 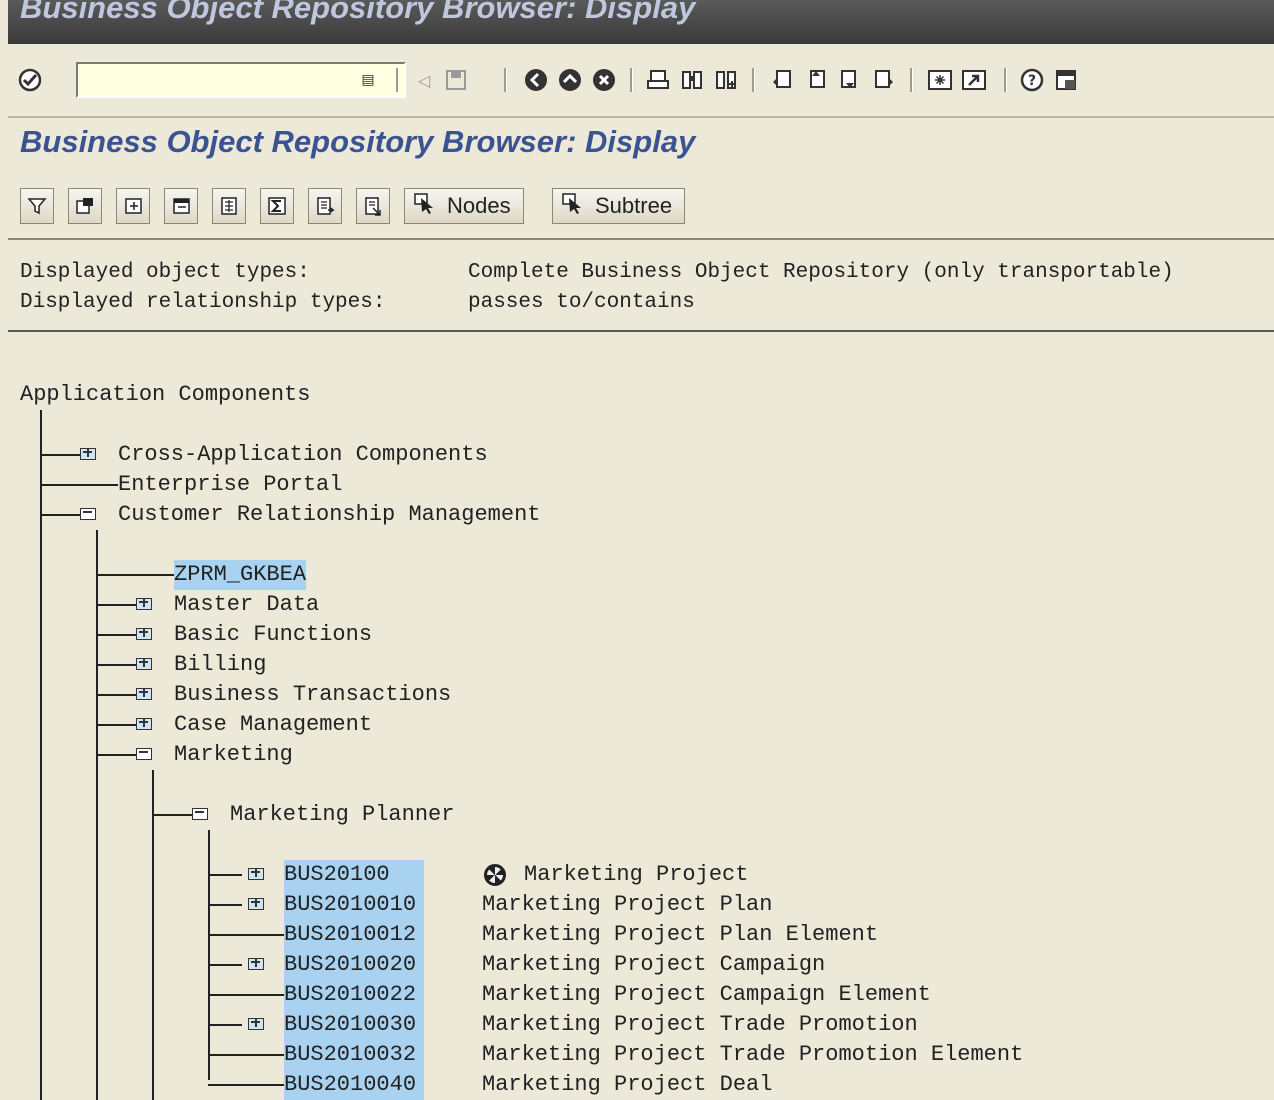 I want to click on subtree-button: Subtree, so click(x=619, y=206).